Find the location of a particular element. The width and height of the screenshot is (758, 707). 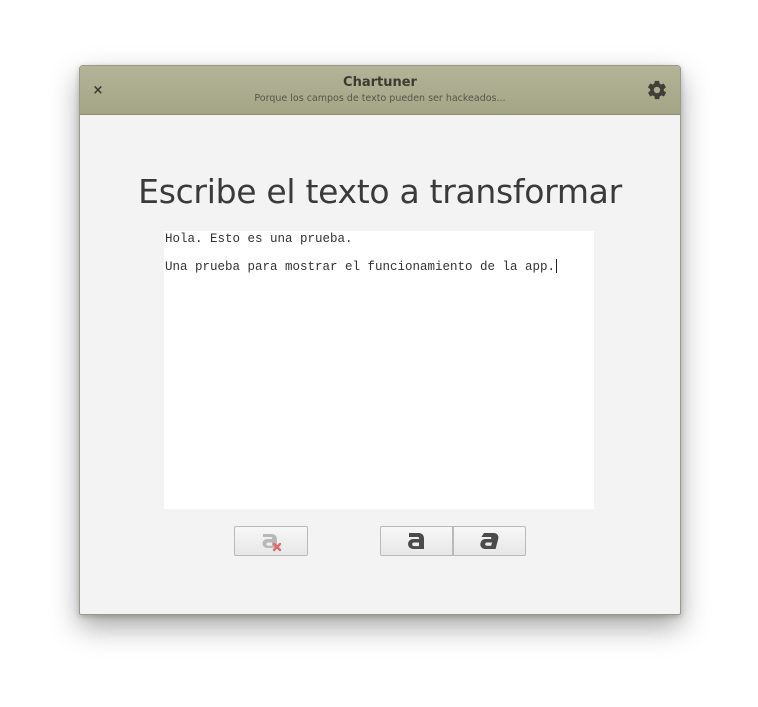

font-a-italic-button is located at coordinates (489, 541).